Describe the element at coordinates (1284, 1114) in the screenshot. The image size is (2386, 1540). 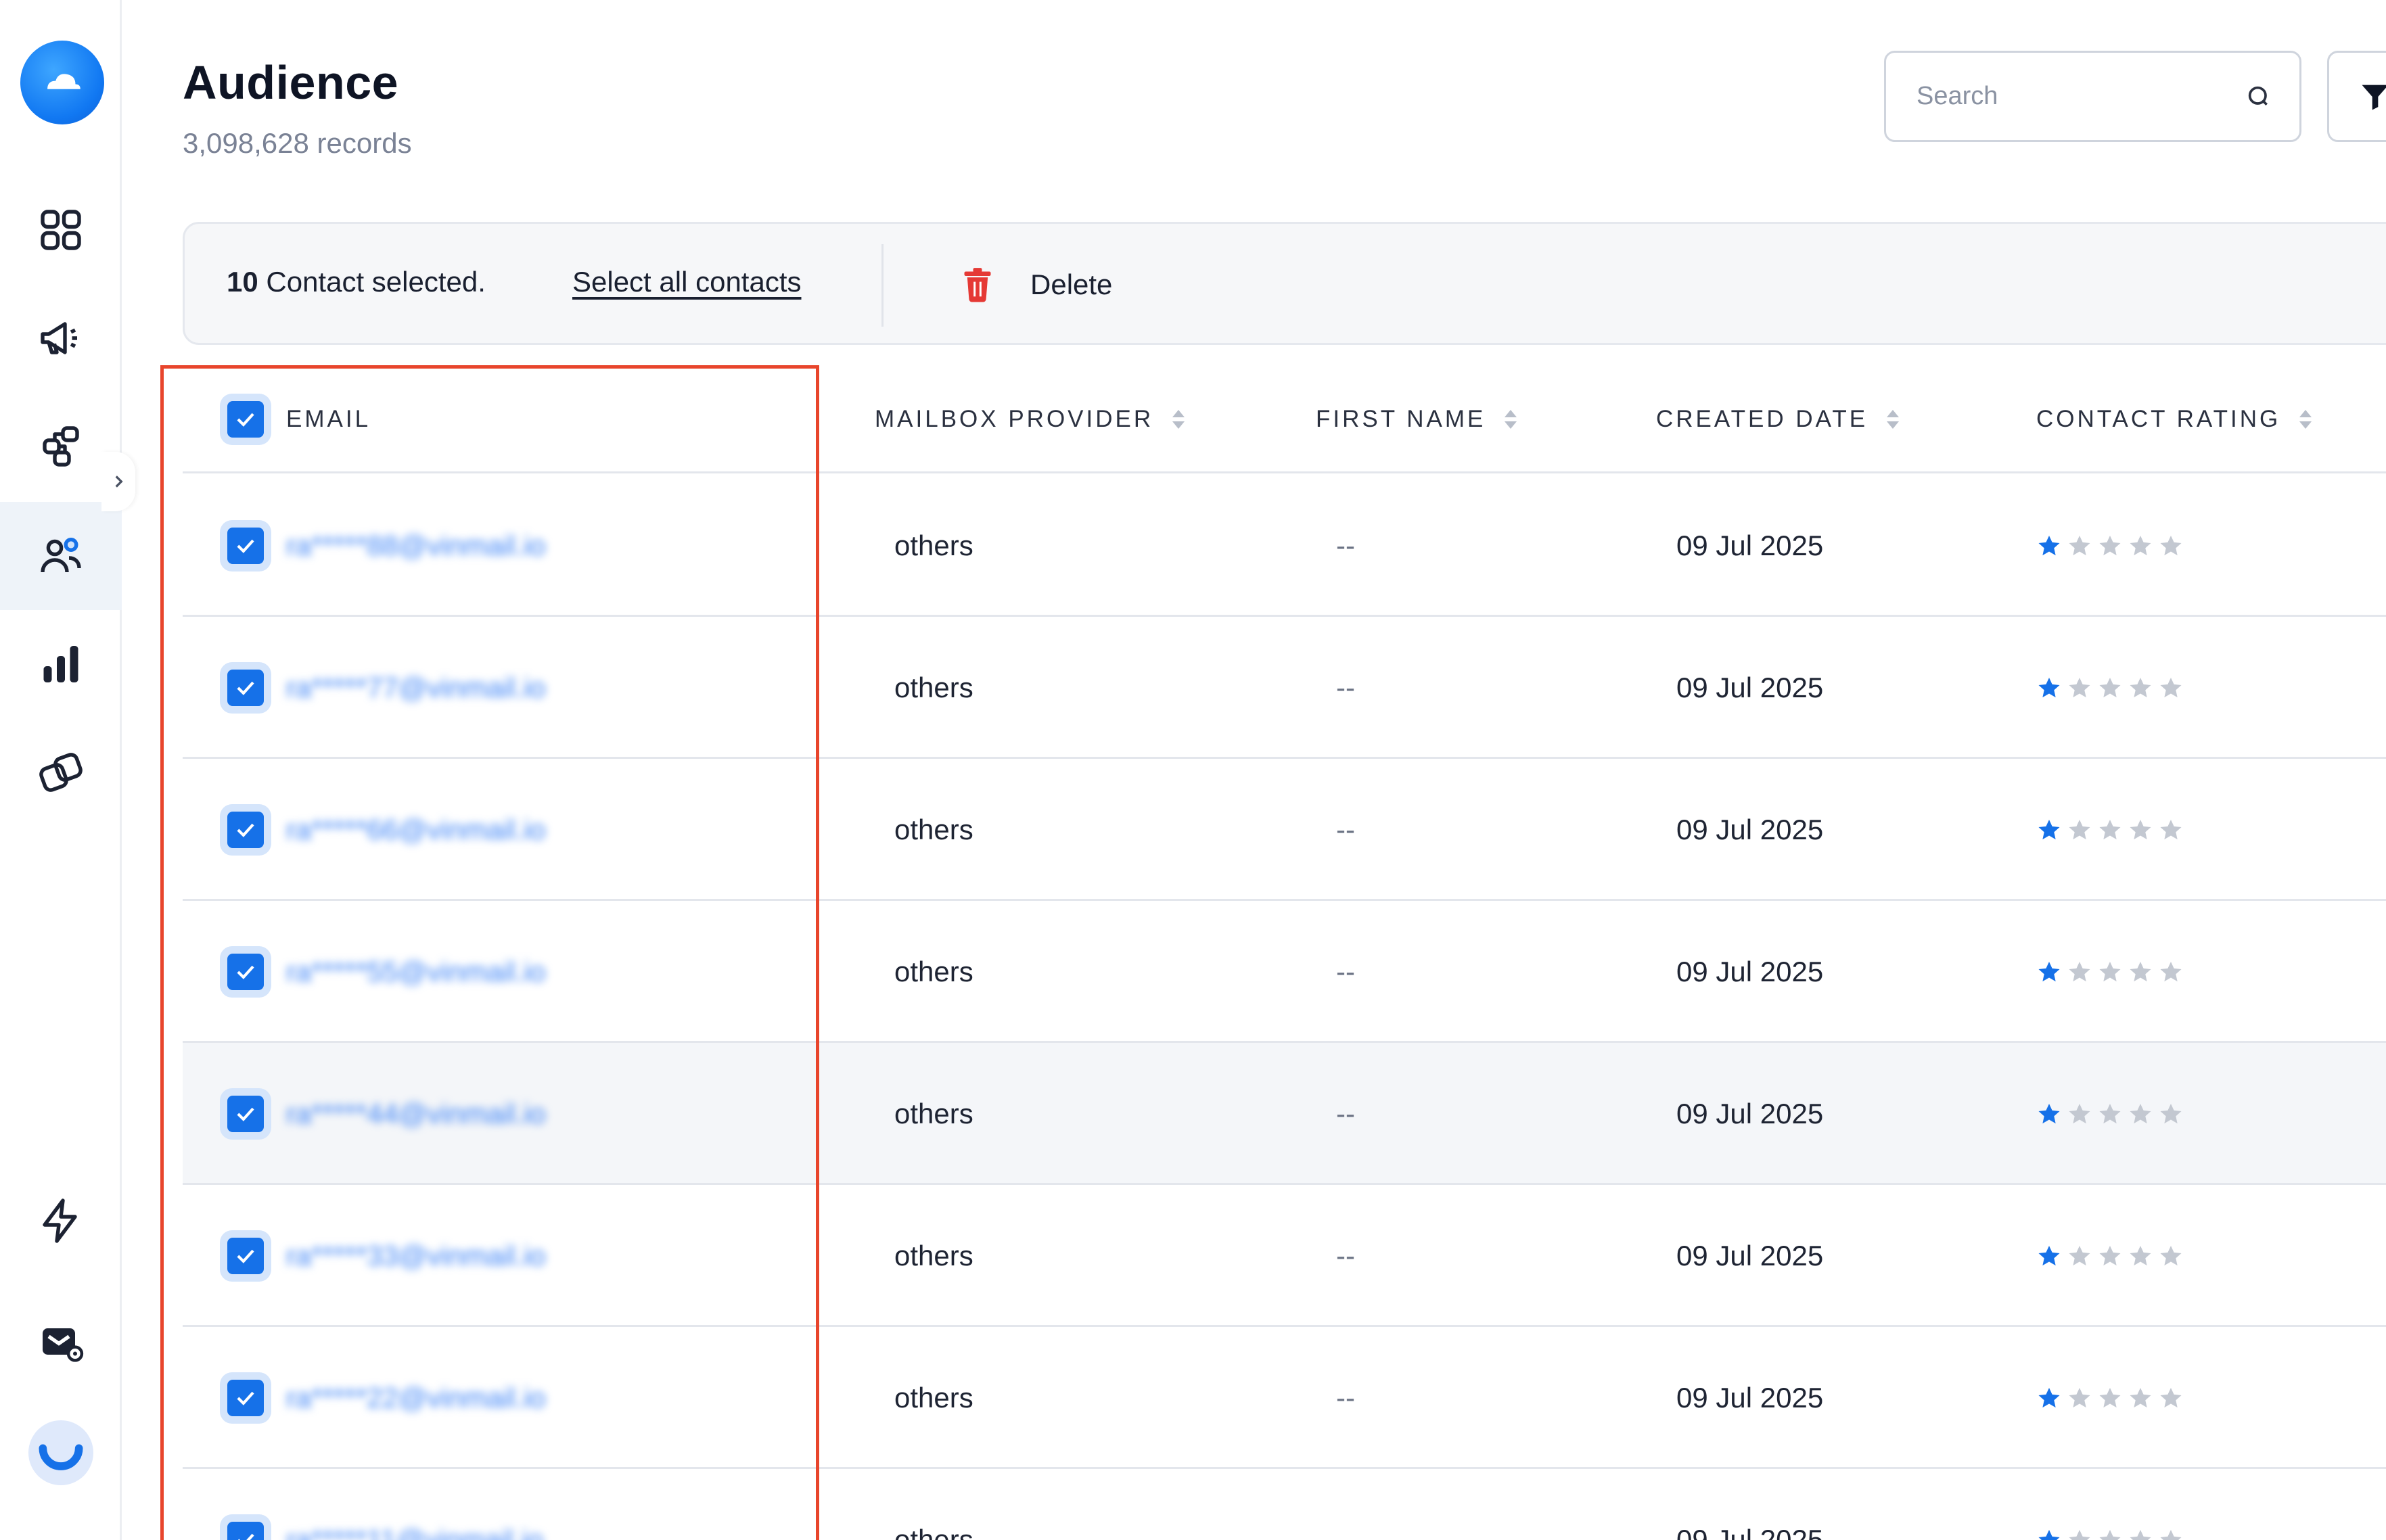
I see `table-row: ra*****44@vinmail.io others -- 09 Jul 2025` at that location.